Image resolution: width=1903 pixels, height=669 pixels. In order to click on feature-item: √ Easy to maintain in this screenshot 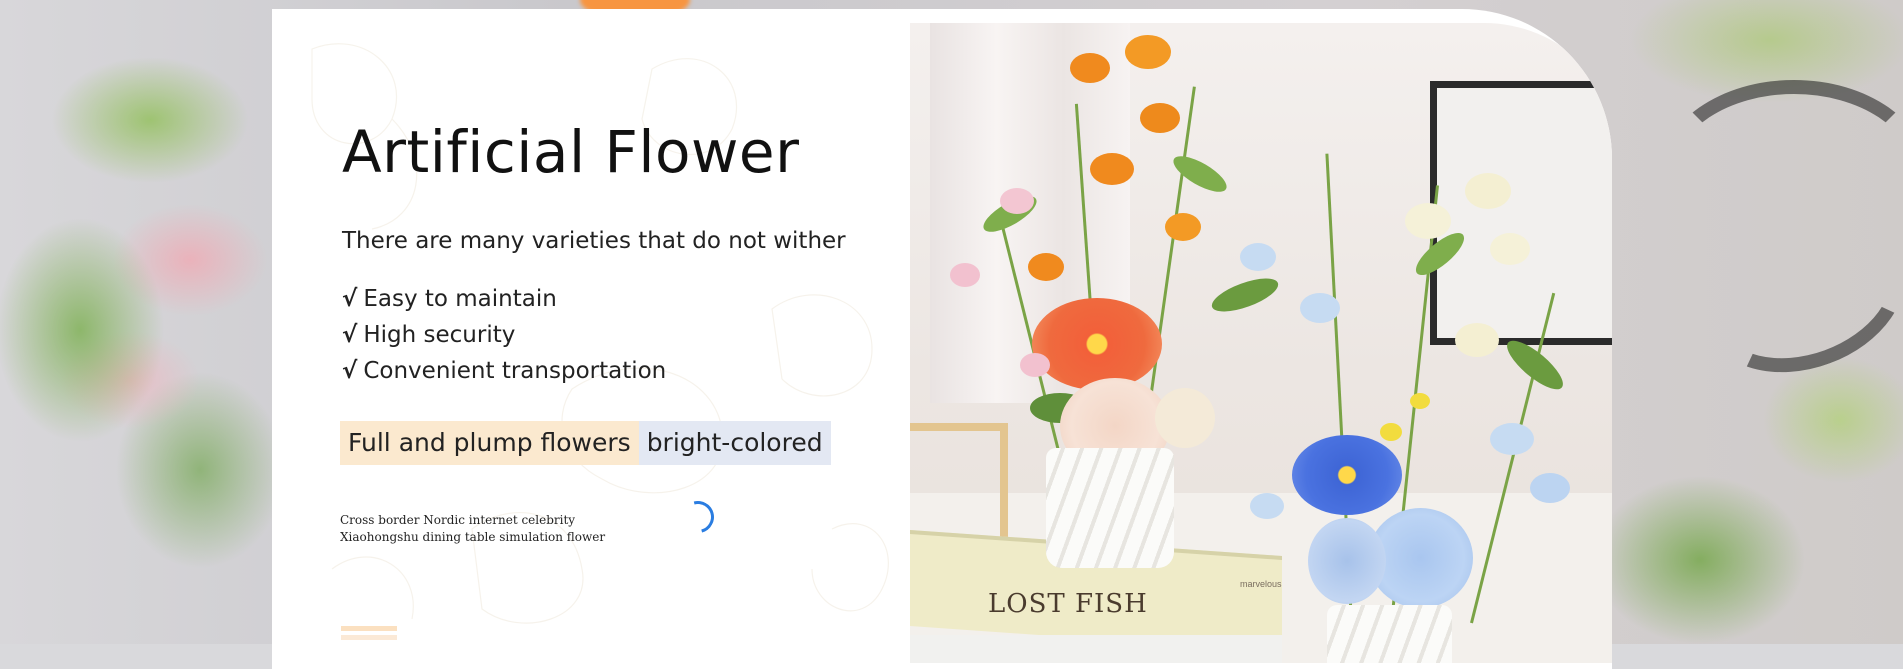, I will do `click(504, 299)`.